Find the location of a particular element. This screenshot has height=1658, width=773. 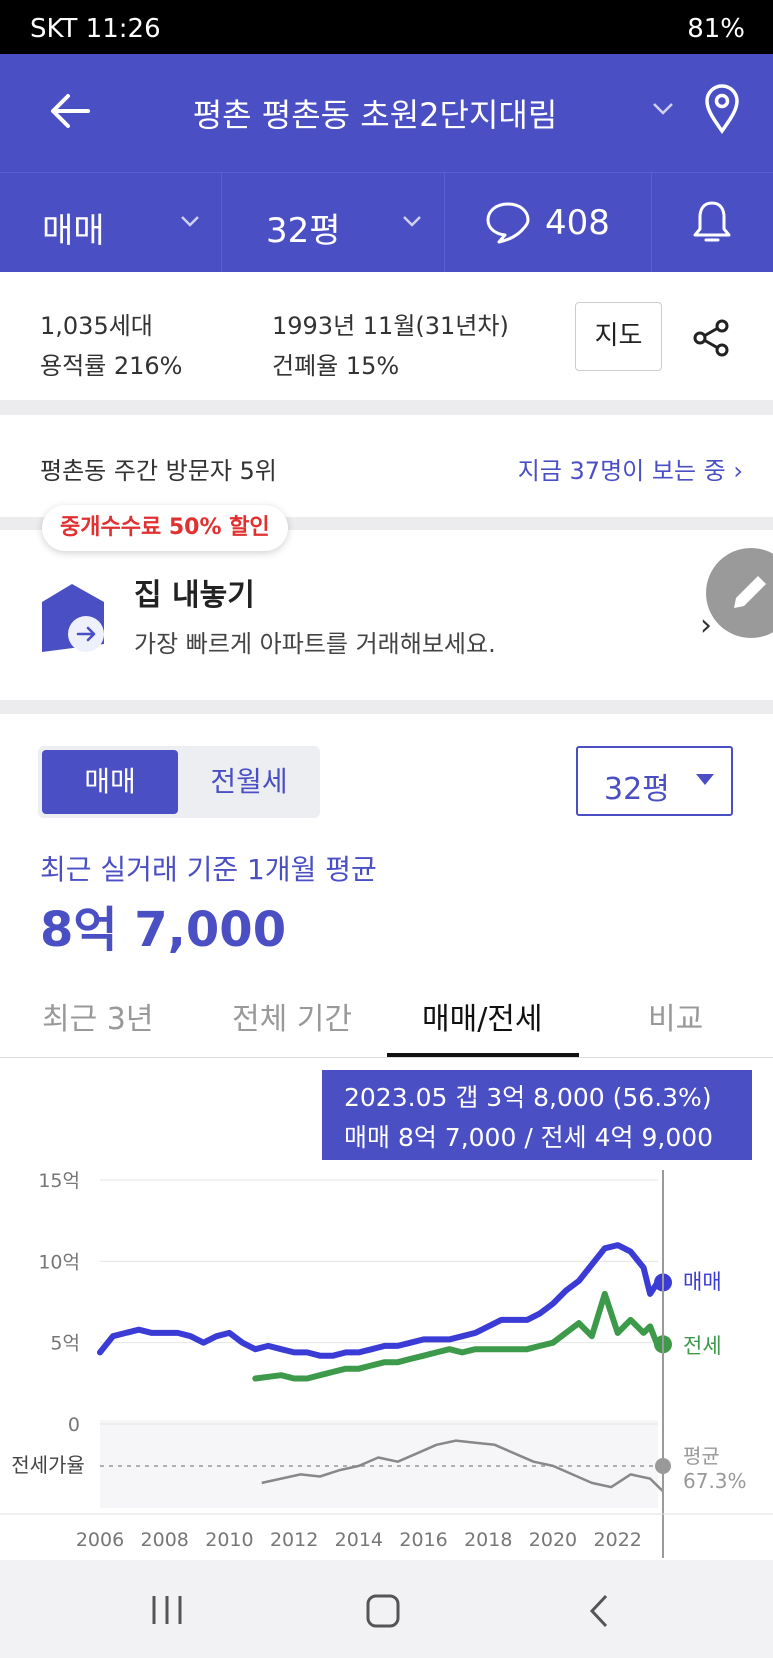

ratio-avg-value: 67.3% is located at coordinates (715, 1481).